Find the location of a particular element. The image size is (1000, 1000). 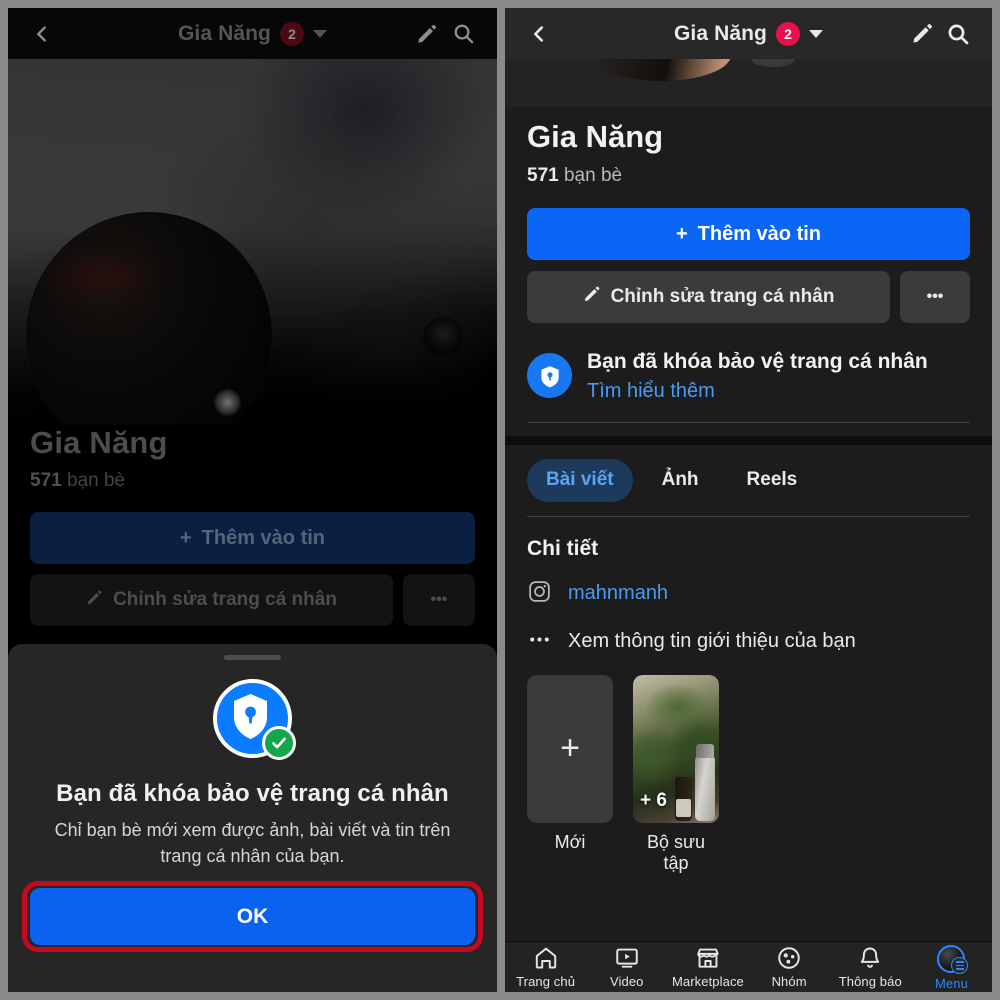

profile-tabs: Bài viết Ảnh Reels is located at coordinates (748, 473).